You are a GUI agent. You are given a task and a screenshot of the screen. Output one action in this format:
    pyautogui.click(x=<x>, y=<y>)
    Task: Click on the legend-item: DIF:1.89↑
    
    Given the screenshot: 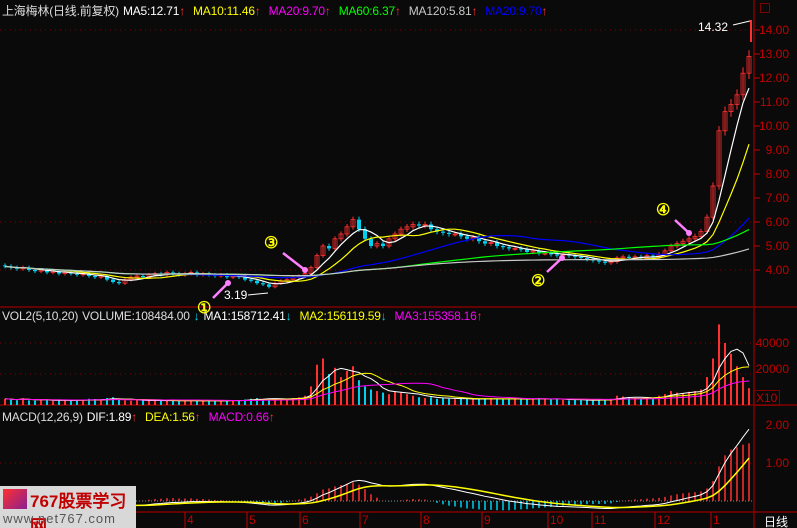 What is the action you would take?
    pyautogui.click(x=114, y=417)
    